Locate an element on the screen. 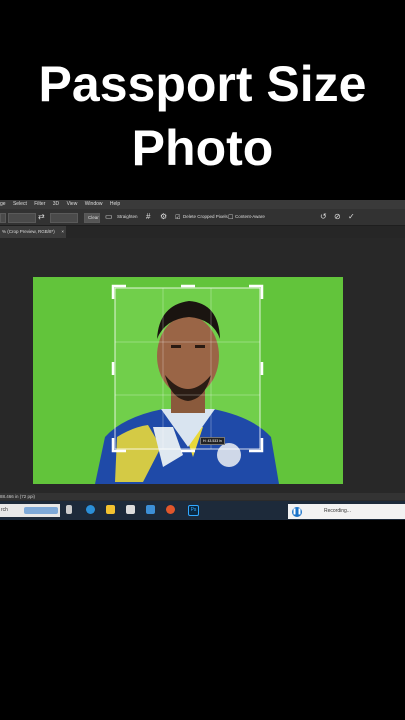 The width and height of the screenshot is (405, 720). status-text: 88.466 in (72 ppi) is located at coordinates (18, 496).